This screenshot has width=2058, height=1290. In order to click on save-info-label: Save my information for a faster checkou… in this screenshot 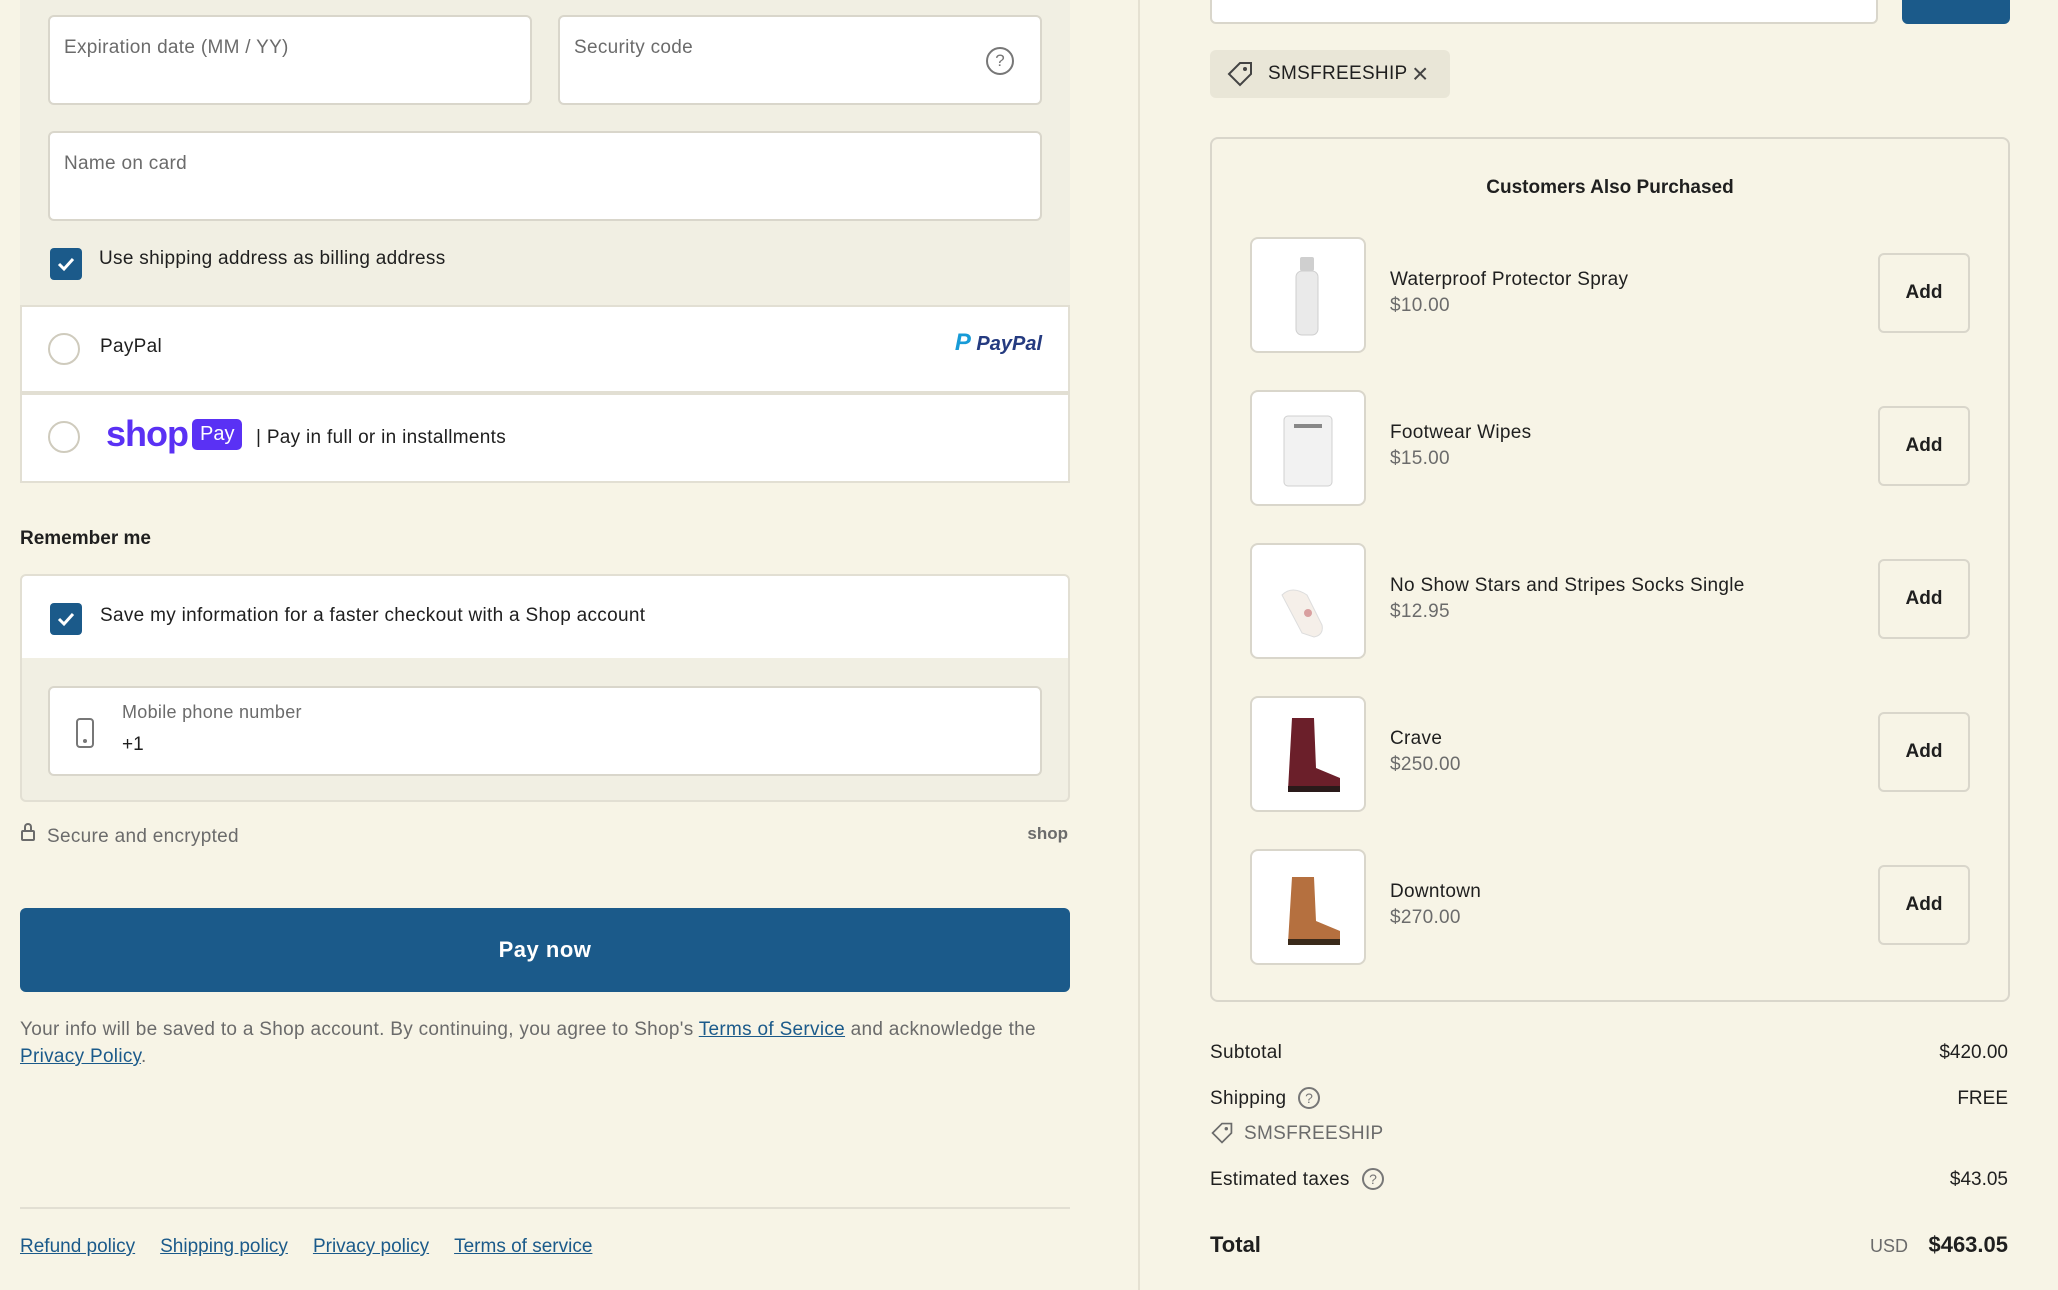, I will do `click(373, 615)`.